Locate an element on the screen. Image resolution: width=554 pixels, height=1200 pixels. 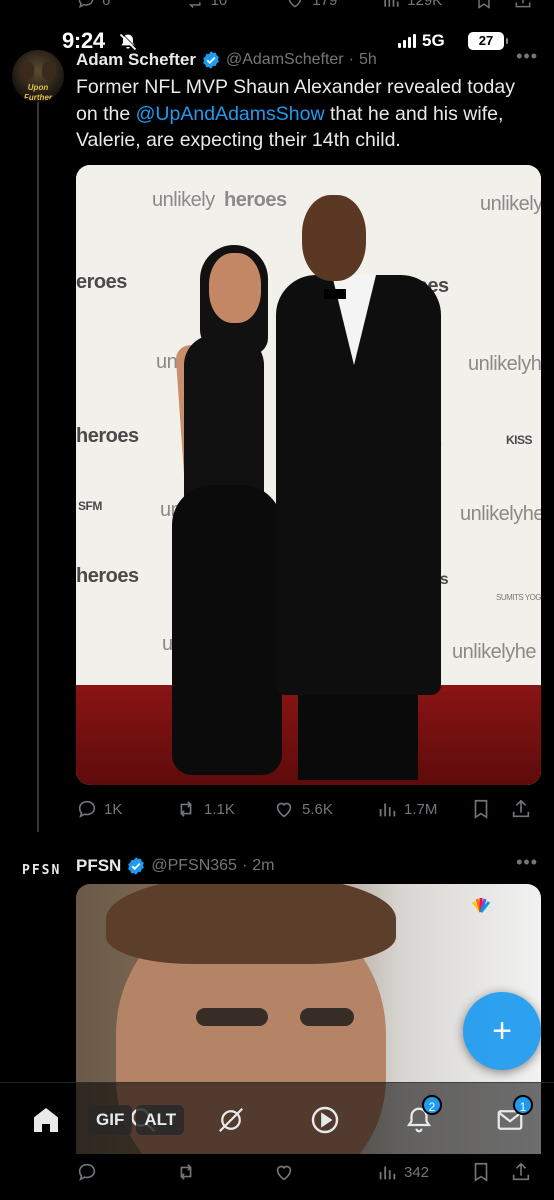
nbc-logo-icon is located at coordinates (481, 905).